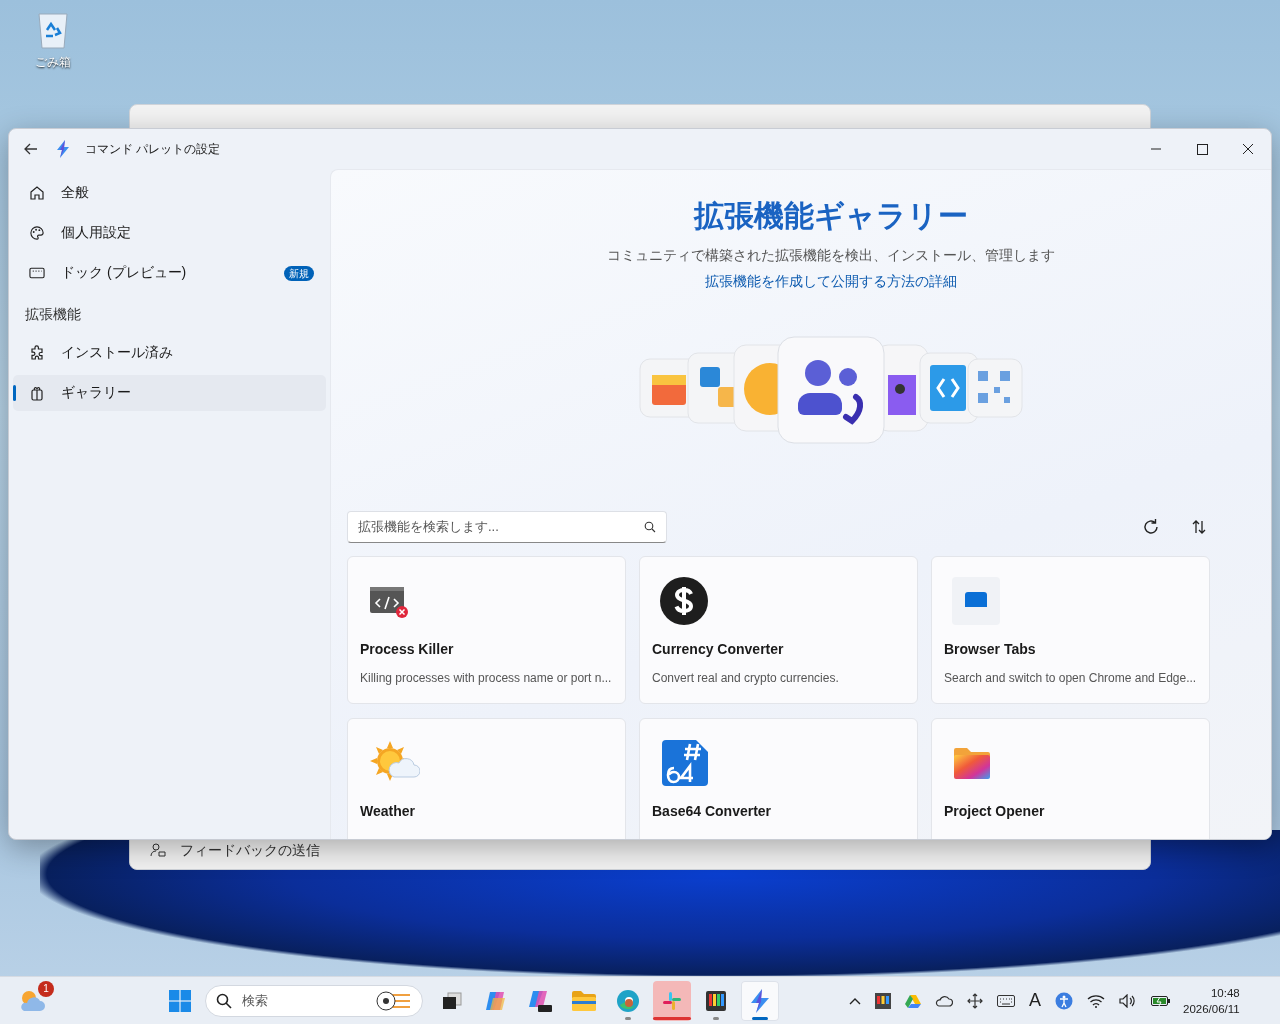  I want to click on move-arrows-icon, so click(975, 1000).